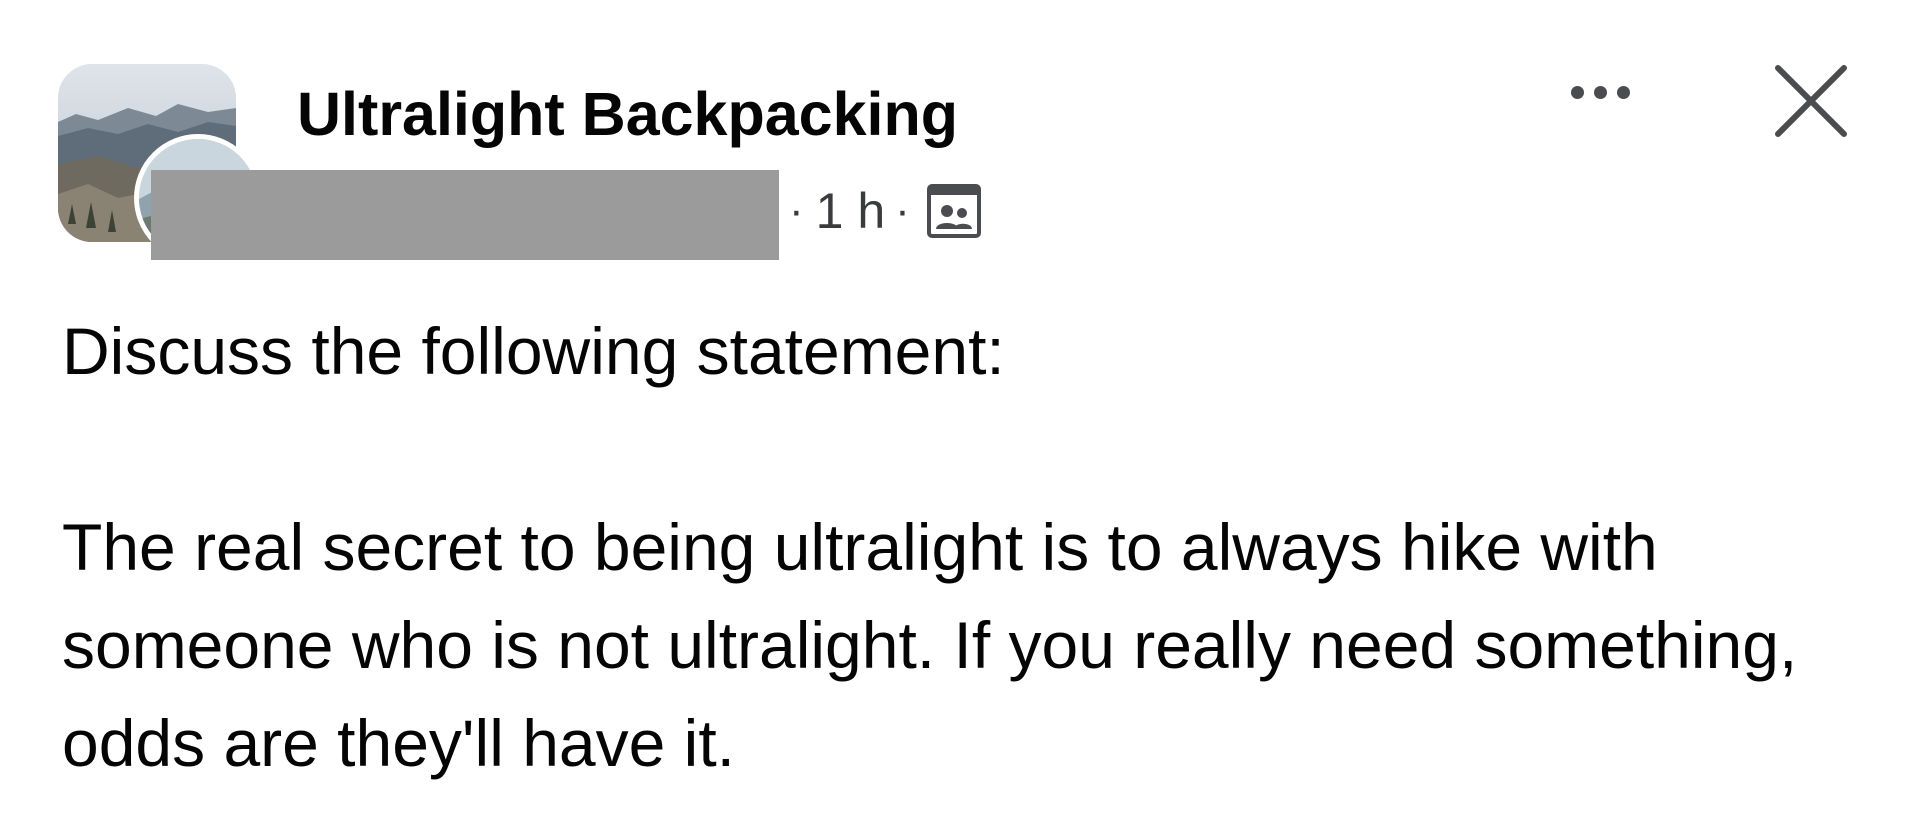 Image resolution: width=1920 pixels, height=824 pixels. What do you see at coordinates (627, 114) in the screenshot?
I see `group-name-link: Ultralight Backpacking` at bounding box center [627, 114].